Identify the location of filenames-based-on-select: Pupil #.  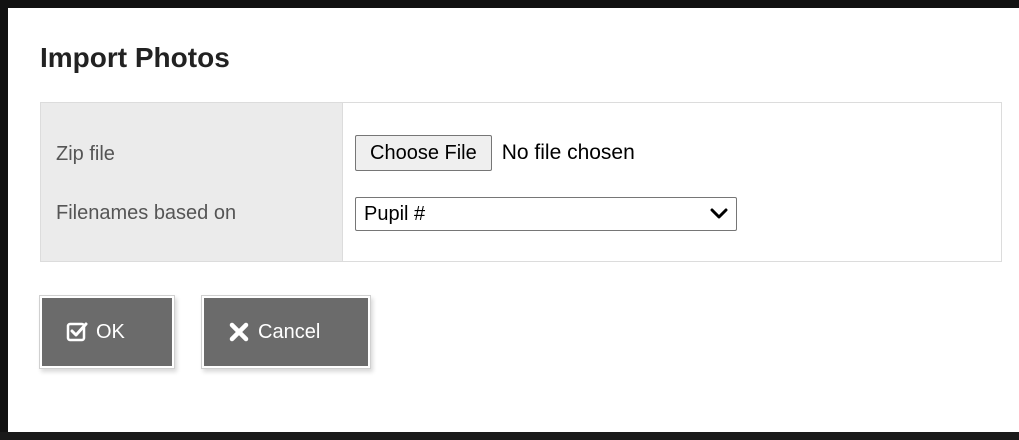
(546, 214).